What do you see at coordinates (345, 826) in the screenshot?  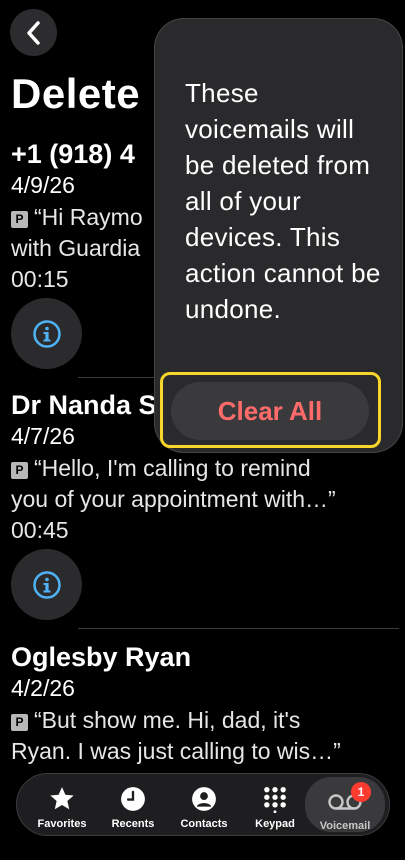 I see `tab-label: Voicemail` at bounding box center [345, 826].